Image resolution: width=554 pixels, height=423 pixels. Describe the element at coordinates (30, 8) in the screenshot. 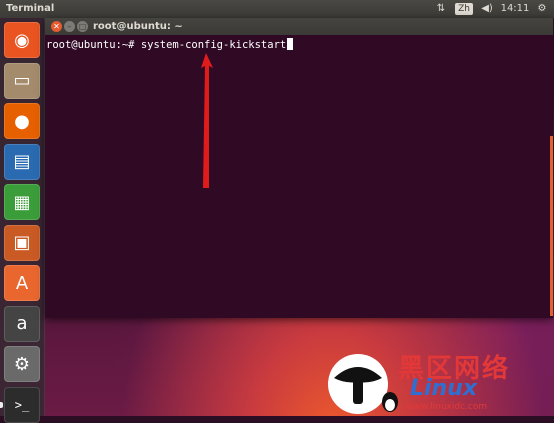

I see `active-app-title: Terminal` at that location.